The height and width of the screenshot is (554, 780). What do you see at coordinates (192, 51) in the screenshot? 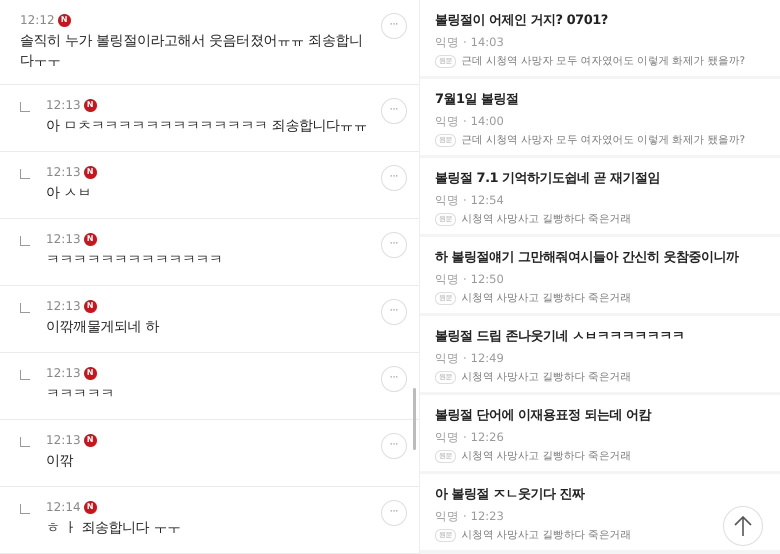
I see `comment-text: 솔직히 누가 볼링절이라고해서 웃음터졌어ㅠㅠ 죄송합니다ㅜㅜ` at bounding box center [192, 51].